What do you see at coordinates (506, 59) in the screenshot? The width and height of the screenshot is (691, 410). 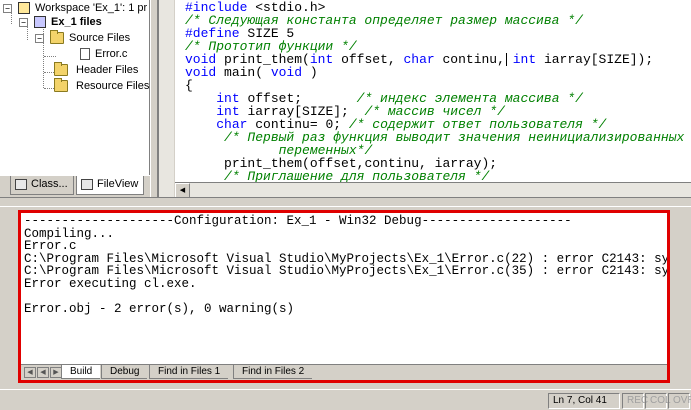 I see `text-cursor` at bounding box center [506, 59].